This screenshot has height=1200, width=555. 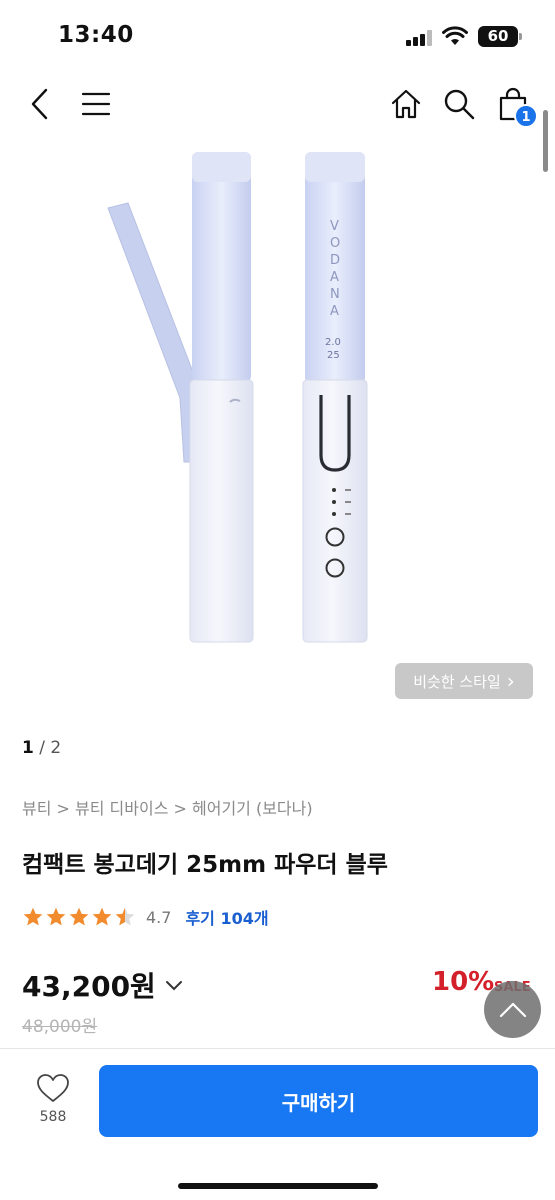 I want to click on home-button, so click(x=406, y=104).